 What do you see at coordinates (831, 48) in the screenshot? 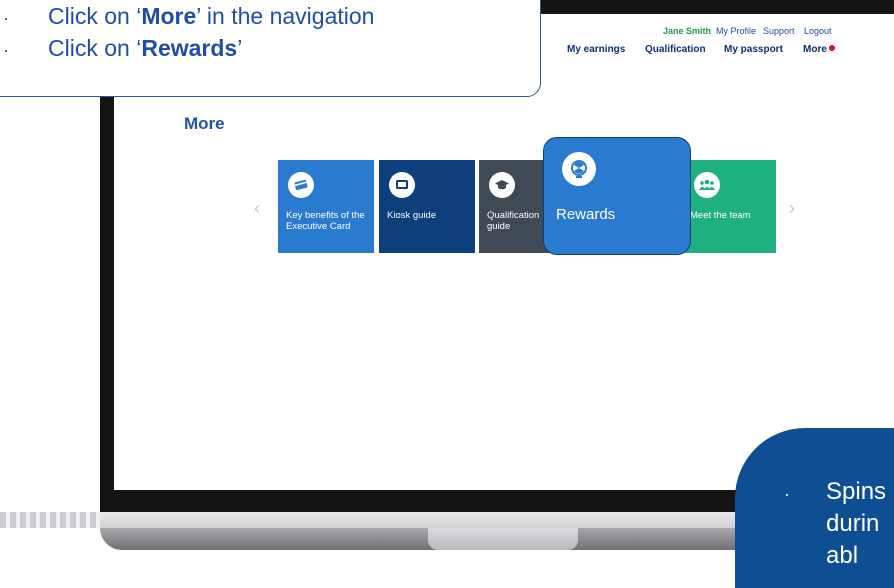
I see `notification-dot` at bounding box center [831, 48].